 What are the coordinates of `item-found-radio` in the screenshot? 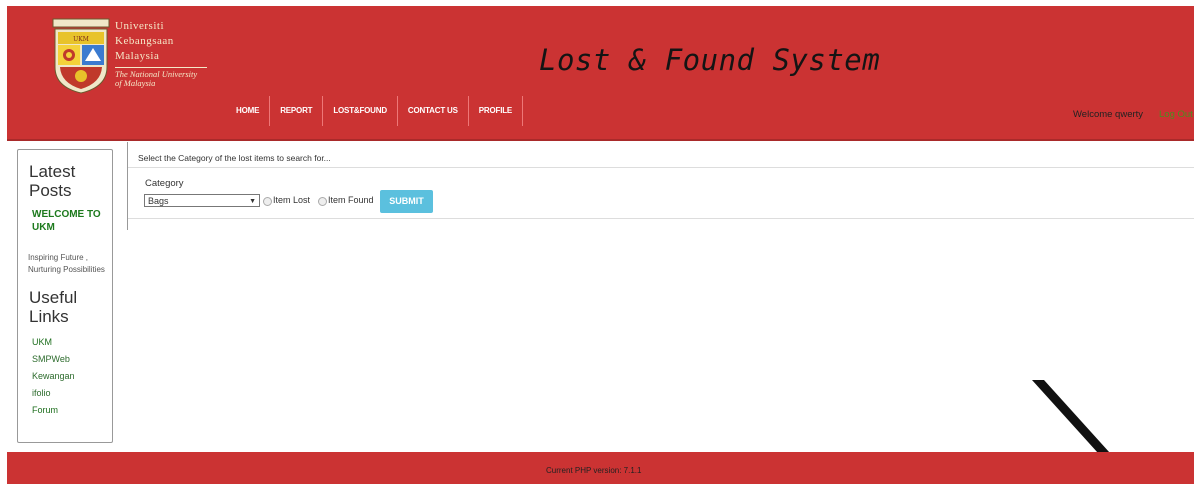 It's located at (322, 201).